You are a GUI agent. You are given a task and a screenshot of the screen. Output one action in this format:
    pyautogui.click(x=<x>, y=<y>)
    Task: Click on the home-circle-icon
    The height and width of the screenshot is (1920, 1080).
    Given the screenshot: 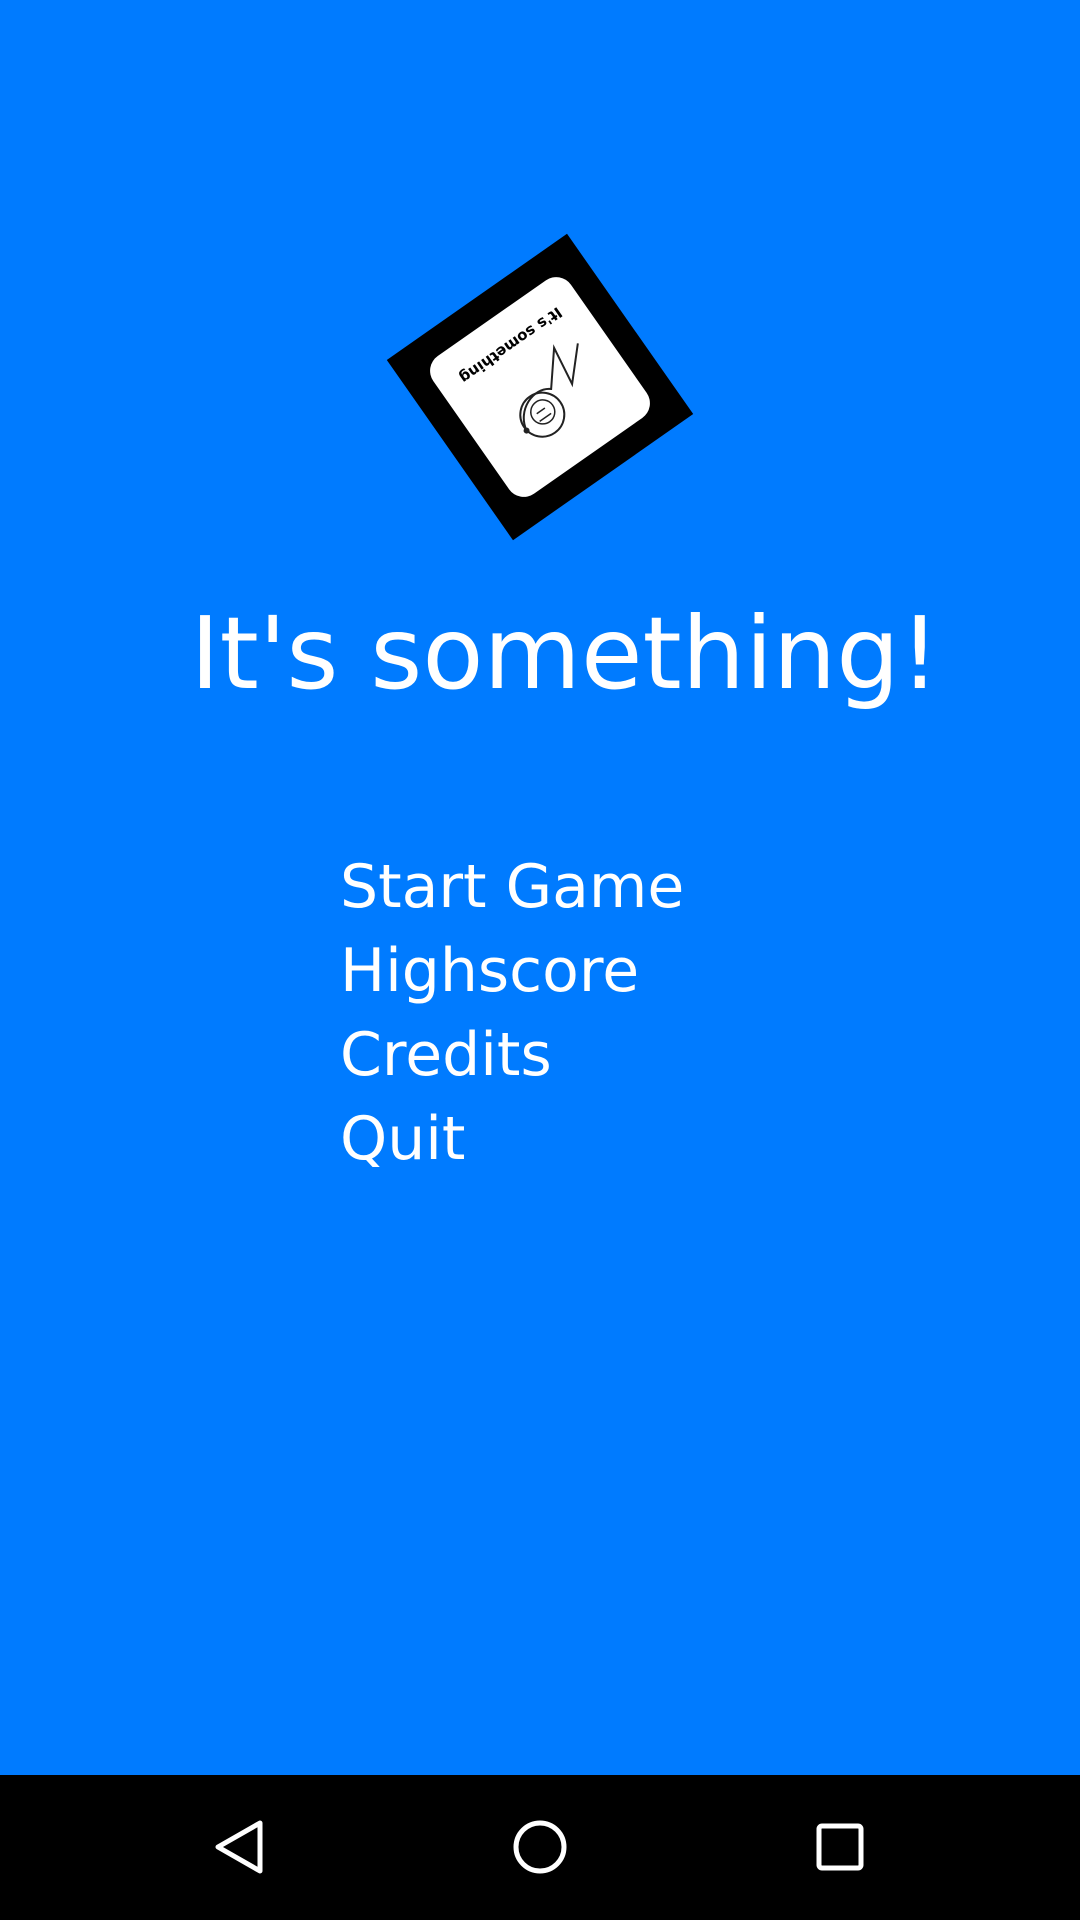 What is the action you would take?
    pyautogui.click(x=540, y=1847)
    